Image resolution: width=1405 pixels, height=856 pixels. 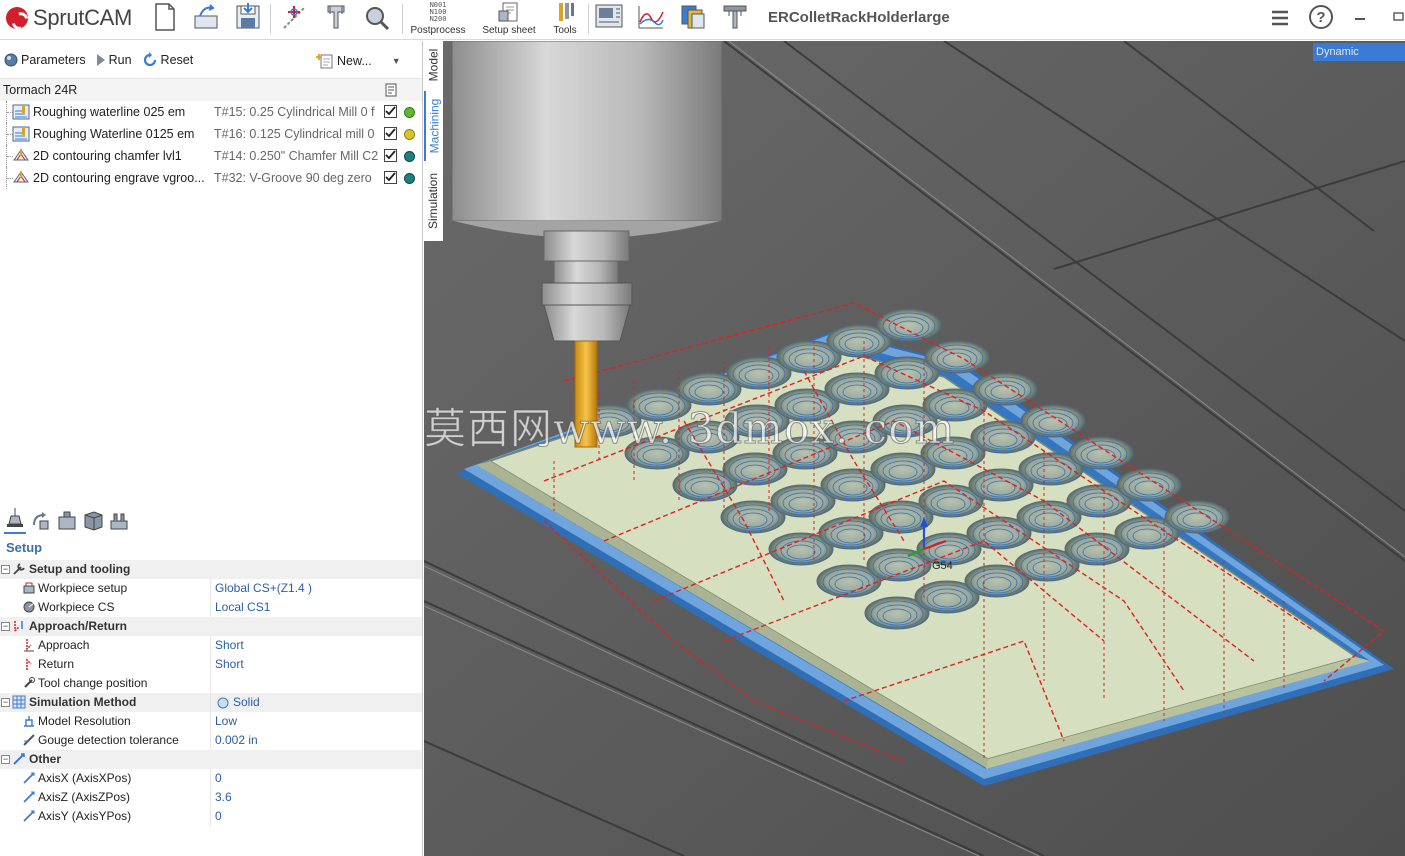 I want to click on setup-sheet-button: Setup sheet, so click(x=509, y=19).